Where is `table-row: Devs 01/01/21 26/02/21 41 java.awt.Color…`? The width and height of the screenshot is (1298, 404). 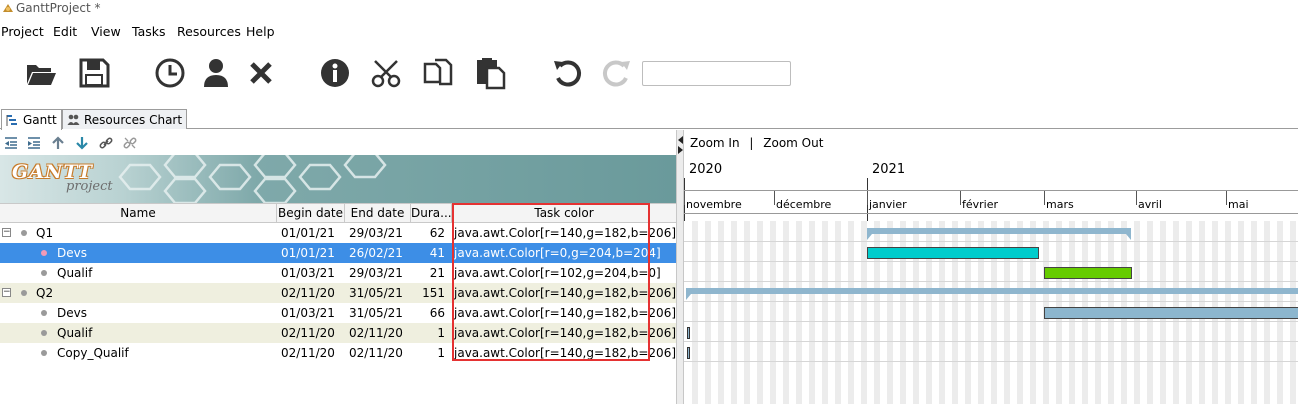
table-row: Devs 01/01/21 26/02/21 41 java.awt.Color… is located at coordinates (338, 253).